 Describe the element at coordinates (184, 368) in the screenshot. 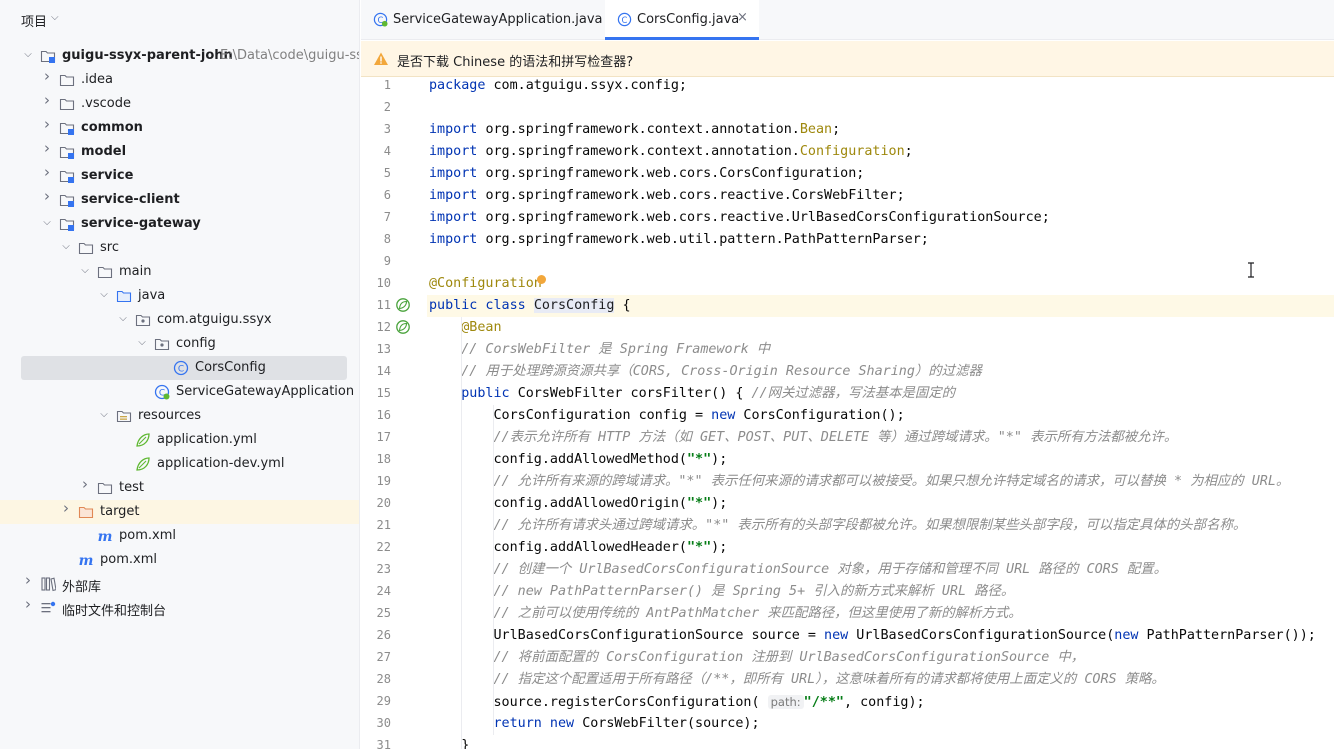

I see `tree-item: C CorsConfig` at that location.